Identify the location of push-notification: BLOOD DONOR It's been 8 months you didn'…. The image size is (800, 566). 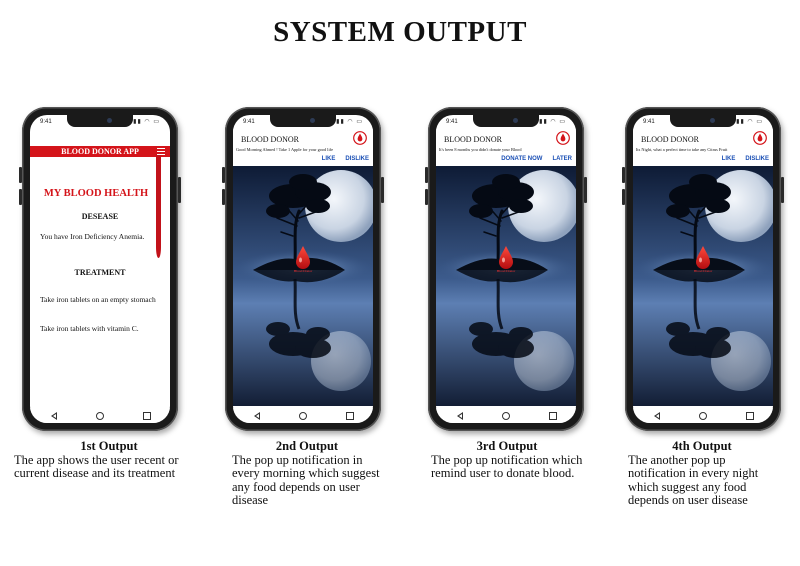
(506, 147).